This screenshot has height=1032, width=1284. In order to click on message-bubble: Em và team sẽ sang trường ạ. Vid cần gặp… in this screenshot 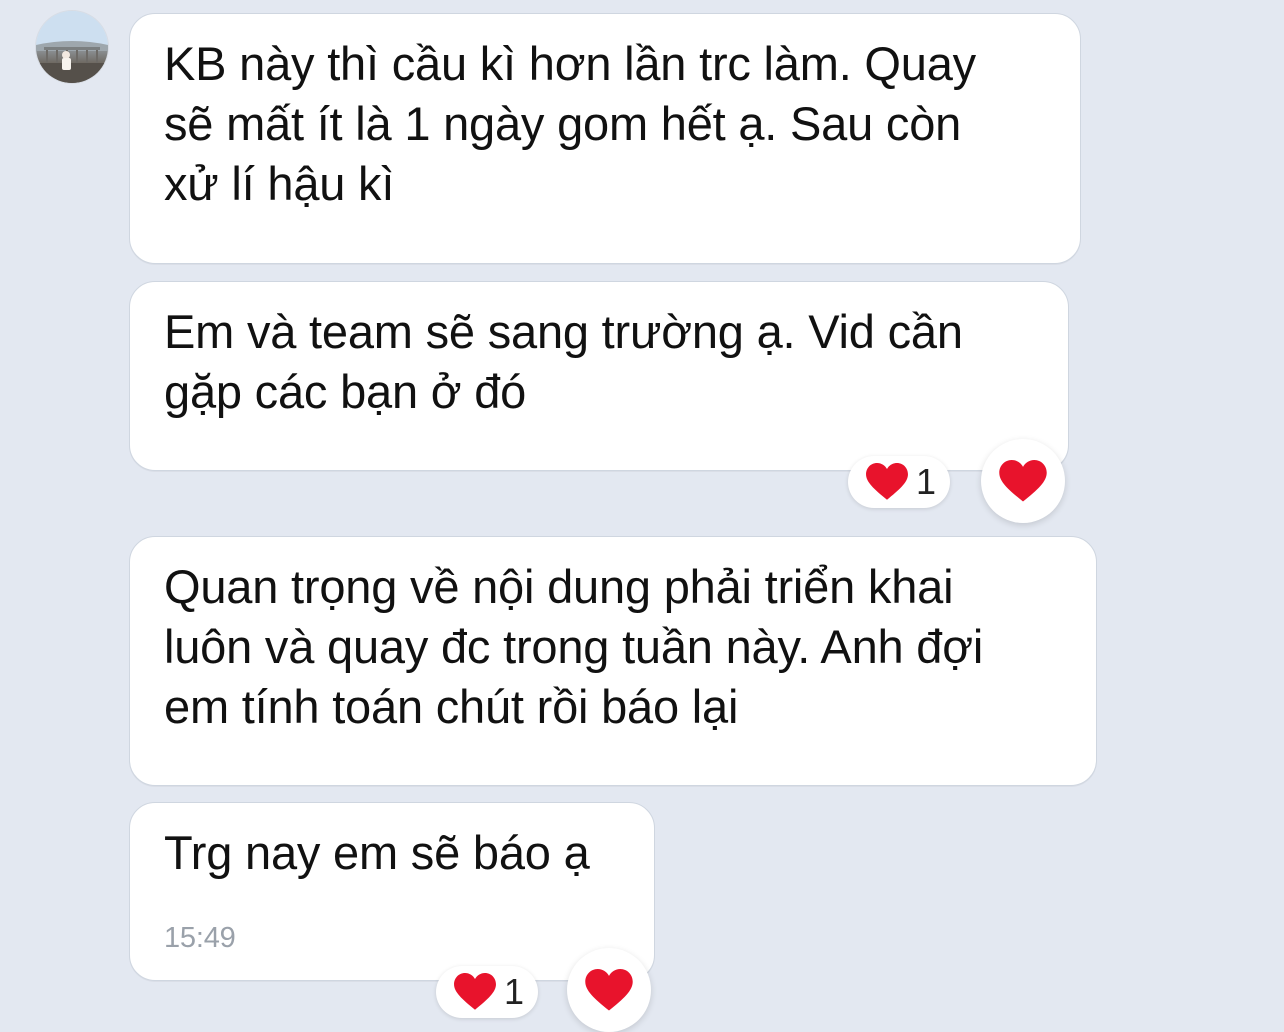, I will do `click(599, 376)`.